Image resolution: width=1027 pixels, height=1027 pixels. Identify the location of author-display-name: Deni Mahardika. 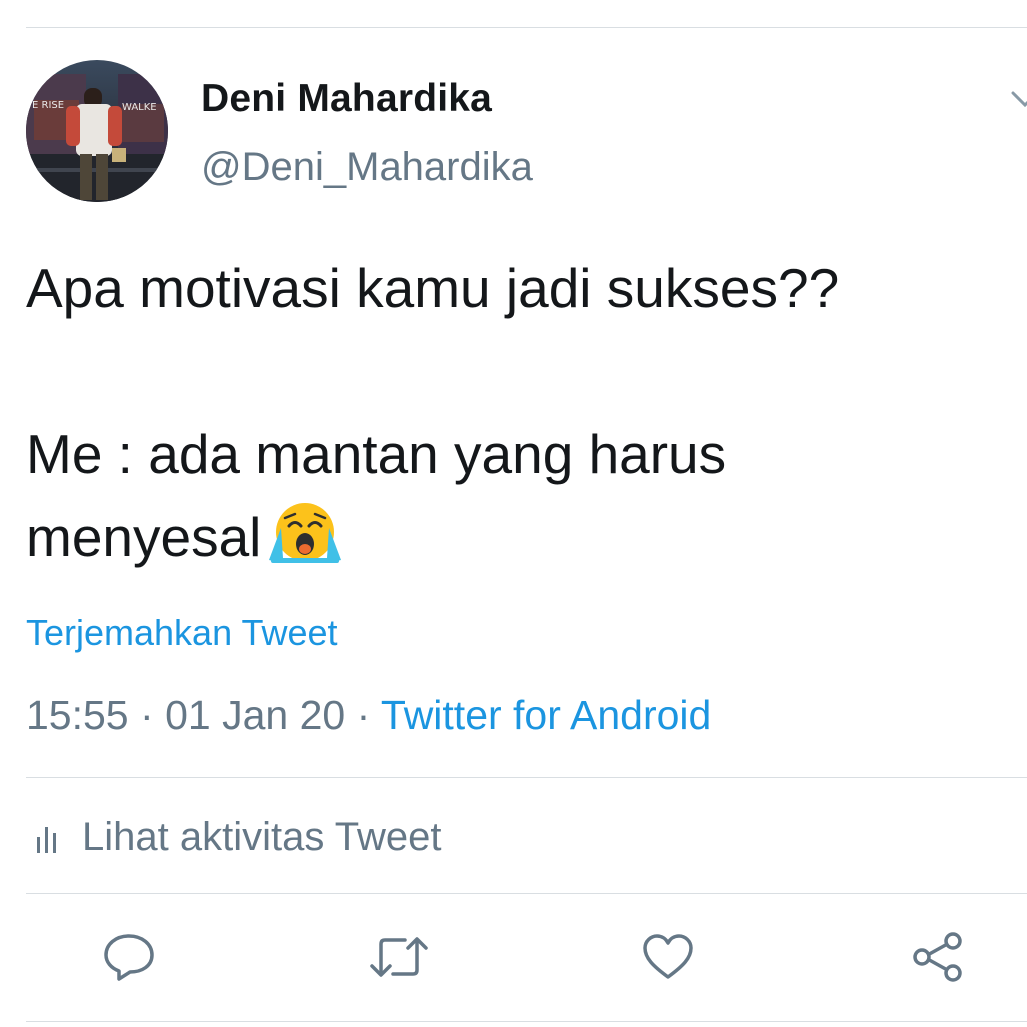
(346, 99).